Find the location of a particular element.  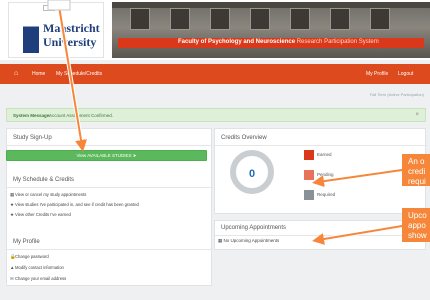

credits-donut: 0 is located at coordinates (252, 172).